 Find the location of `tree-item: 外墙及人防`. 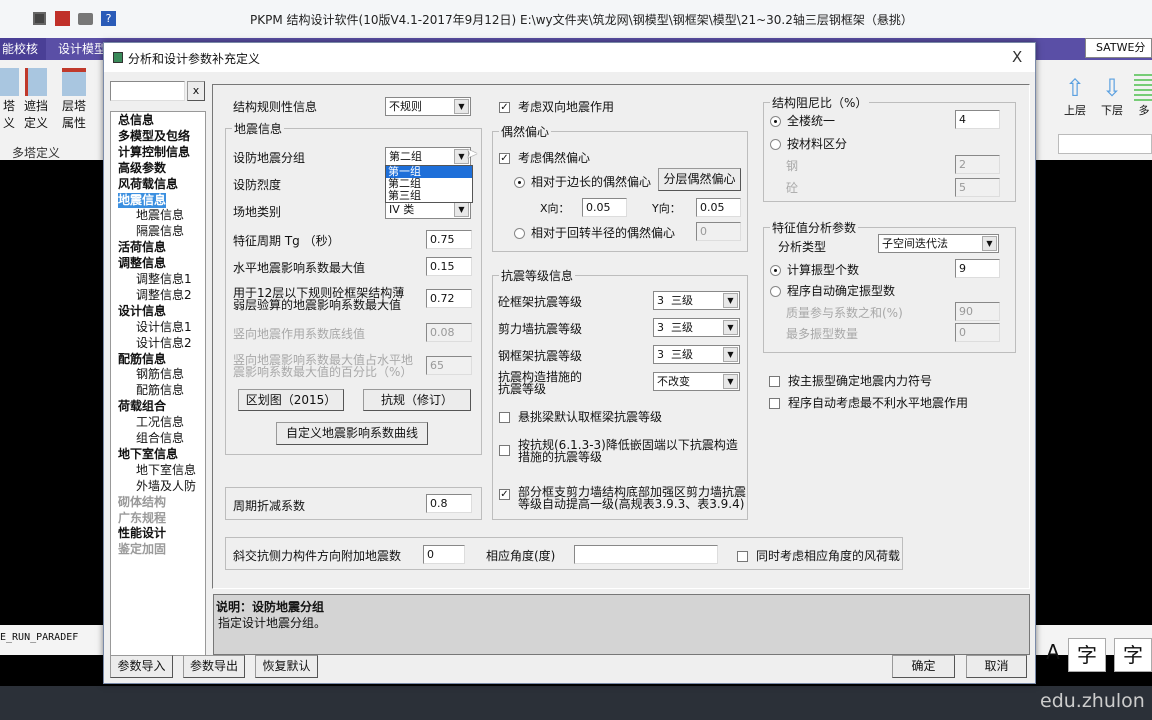

tree-item: 外墙及人防 is located at coordinates (166, 486).